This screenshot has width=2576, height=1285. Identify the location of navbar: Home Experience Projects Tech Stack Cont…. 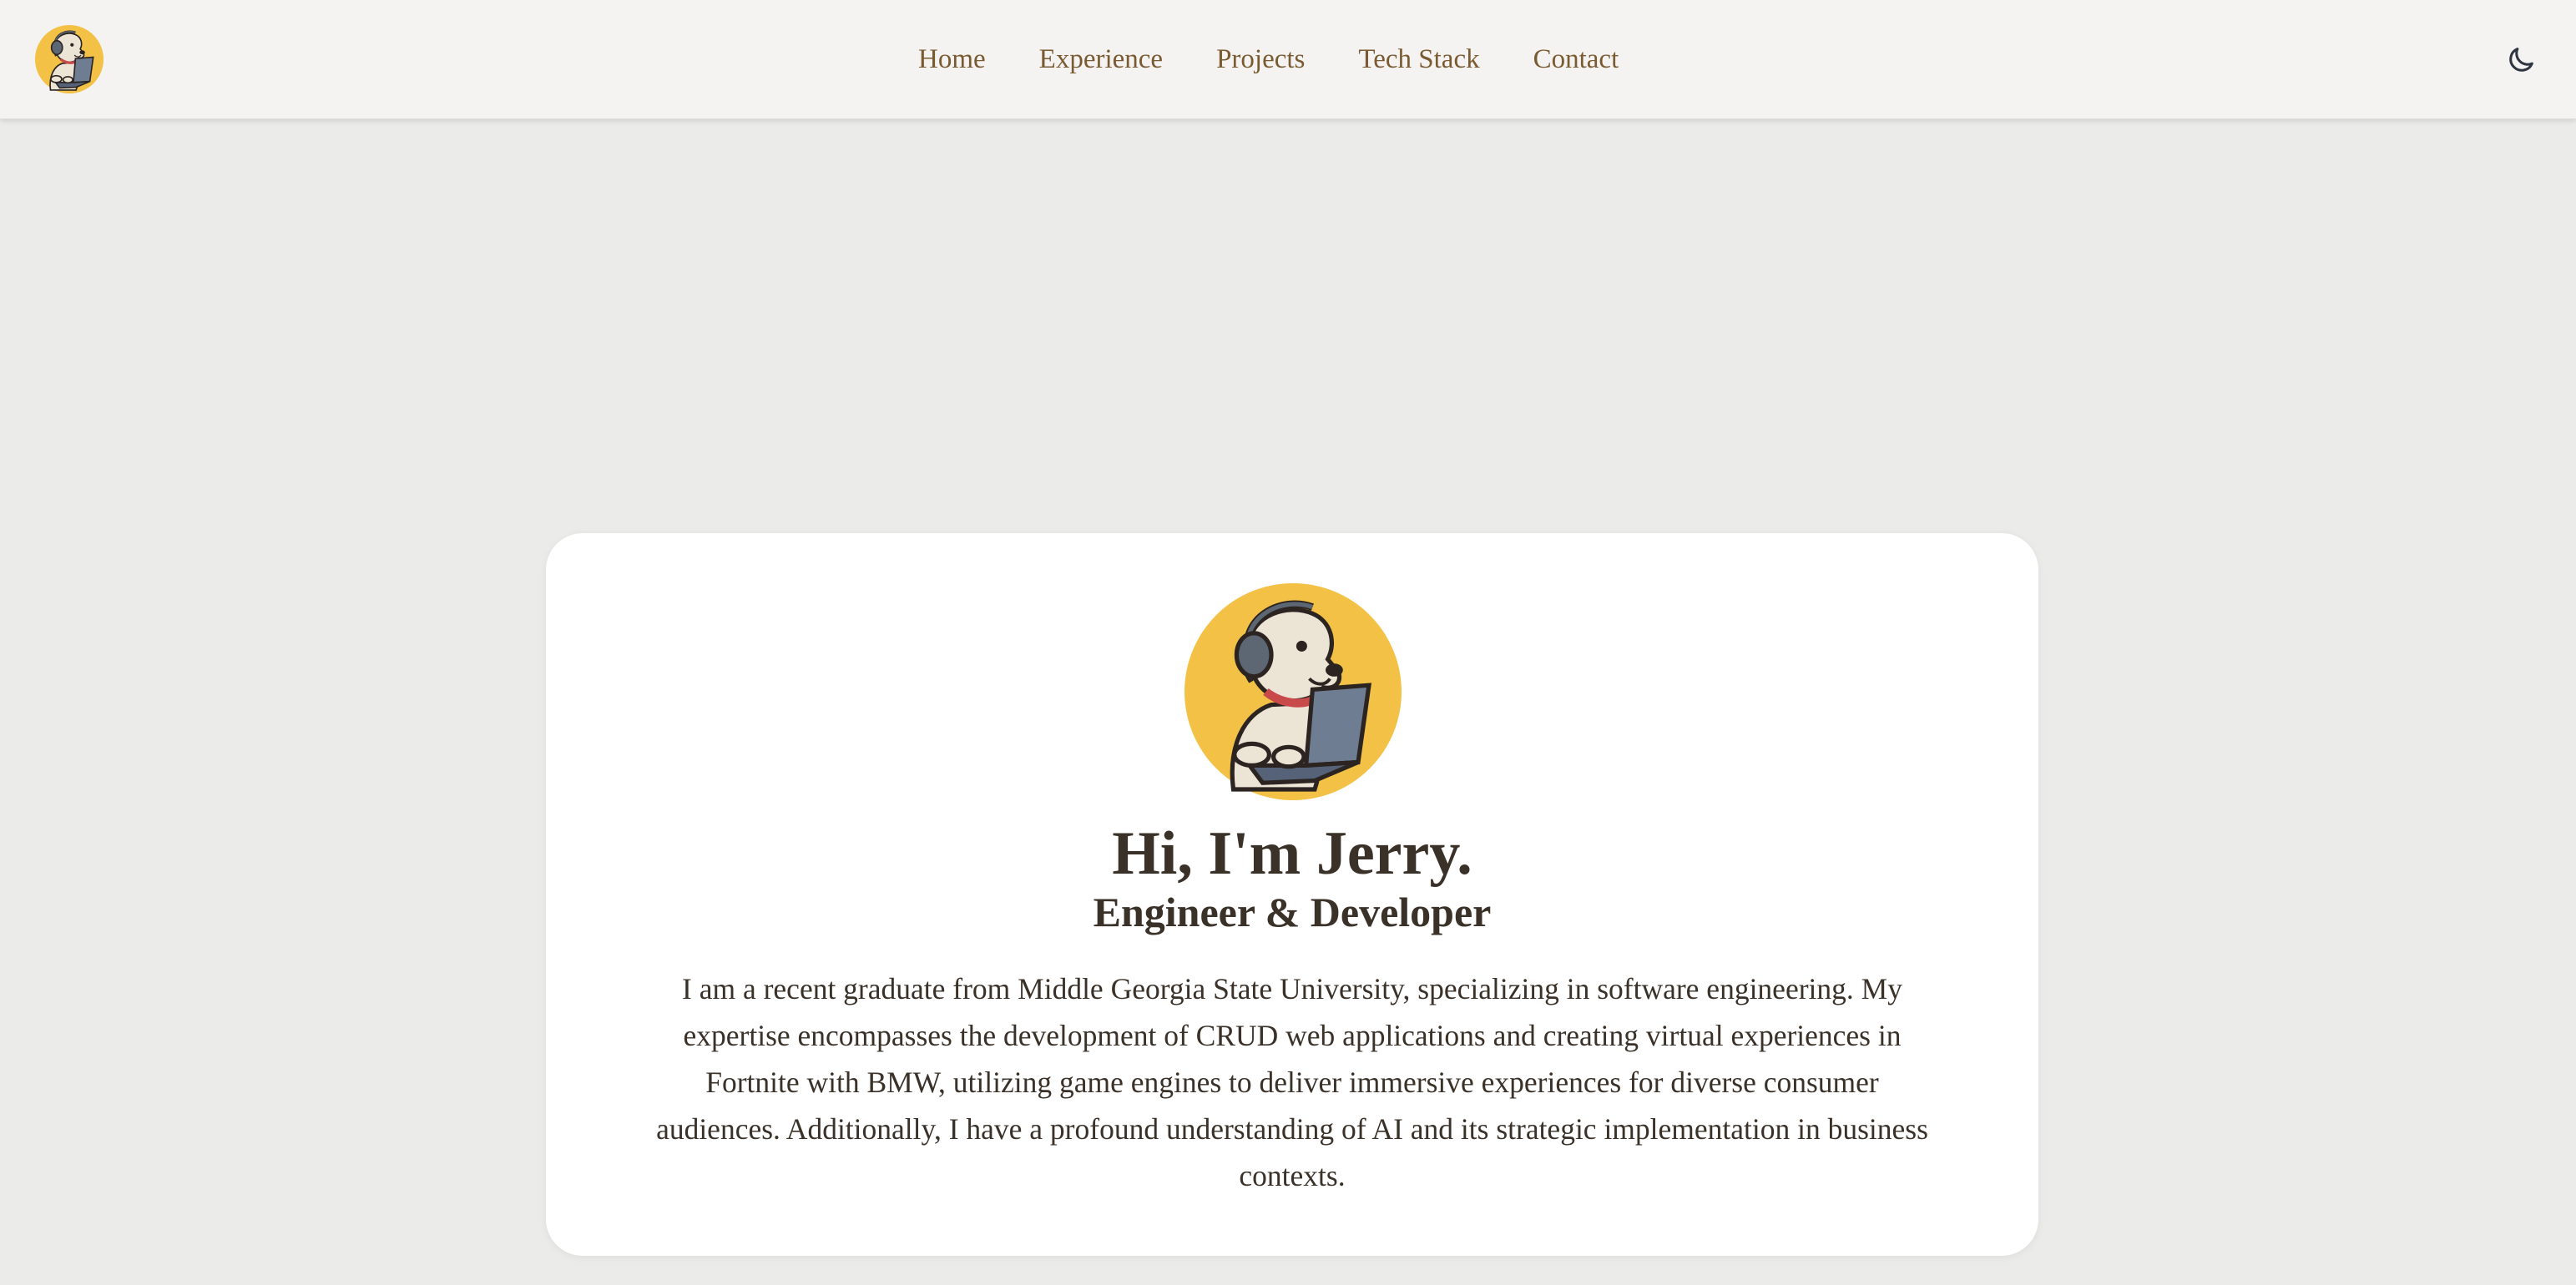
(1288, 59).